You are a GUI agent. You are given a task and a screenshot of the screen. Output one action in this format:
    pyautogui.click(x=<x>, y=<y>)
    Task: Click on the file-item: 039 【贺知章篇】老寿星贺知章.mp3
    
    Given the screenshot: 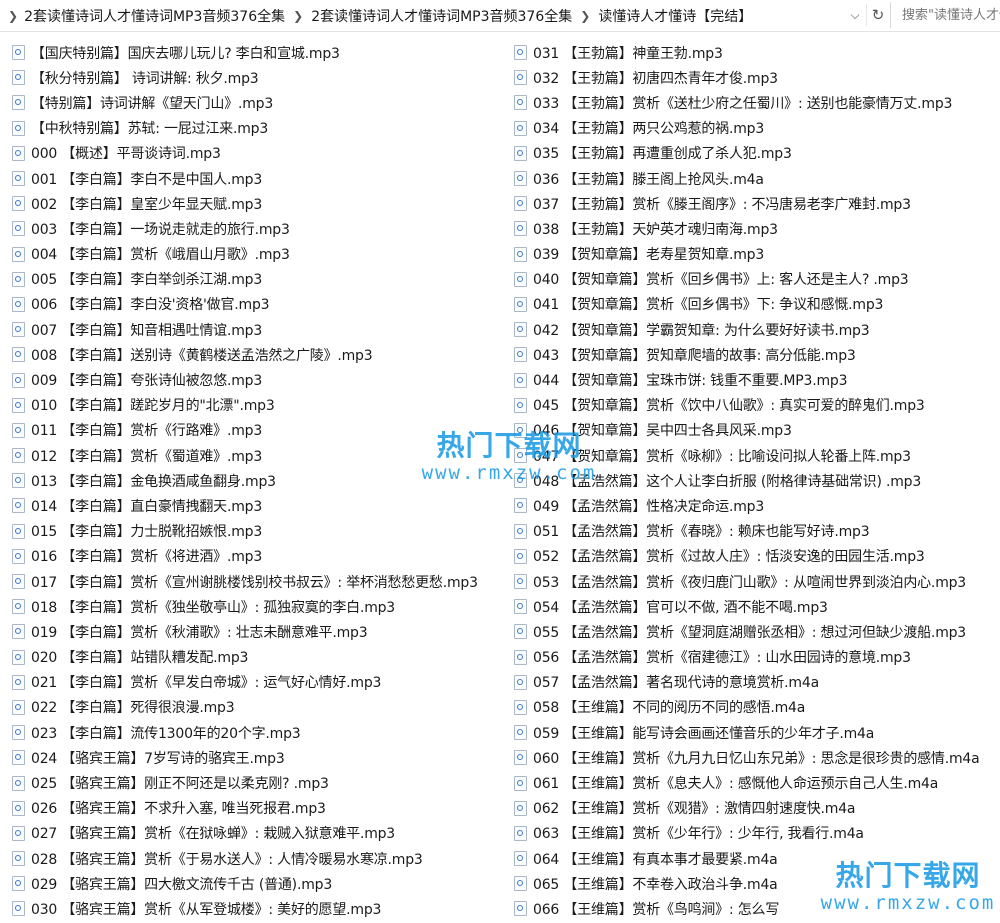 What is the action you would take?
    pyautogui.click(x=757, y=254)
    